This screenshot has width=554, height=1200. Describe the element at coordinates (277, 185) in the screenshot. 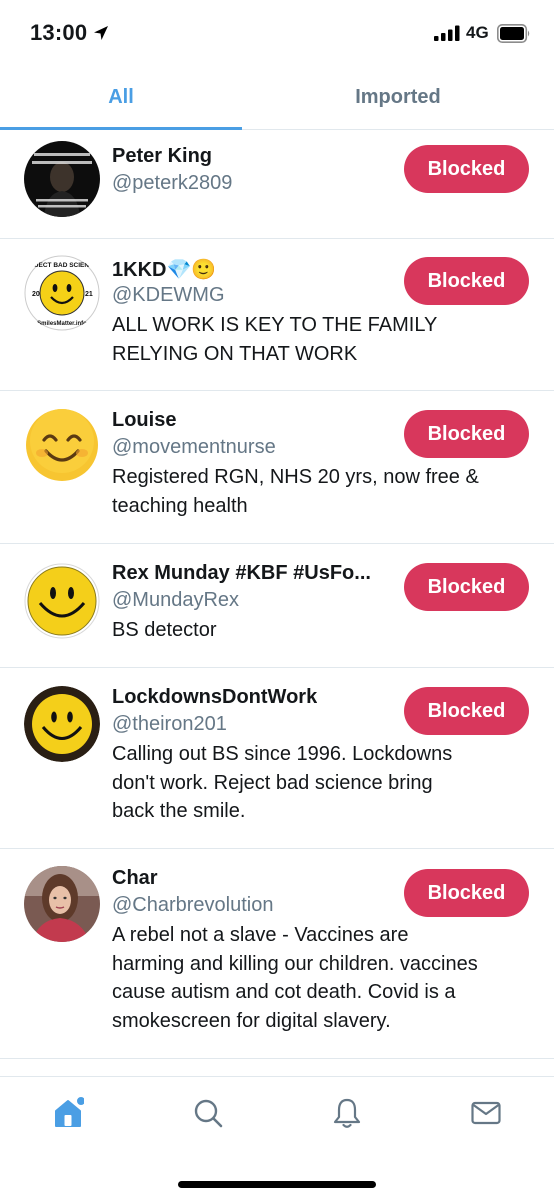

I see `list-item: Peter King @peterk2809 Blocked` at that location.